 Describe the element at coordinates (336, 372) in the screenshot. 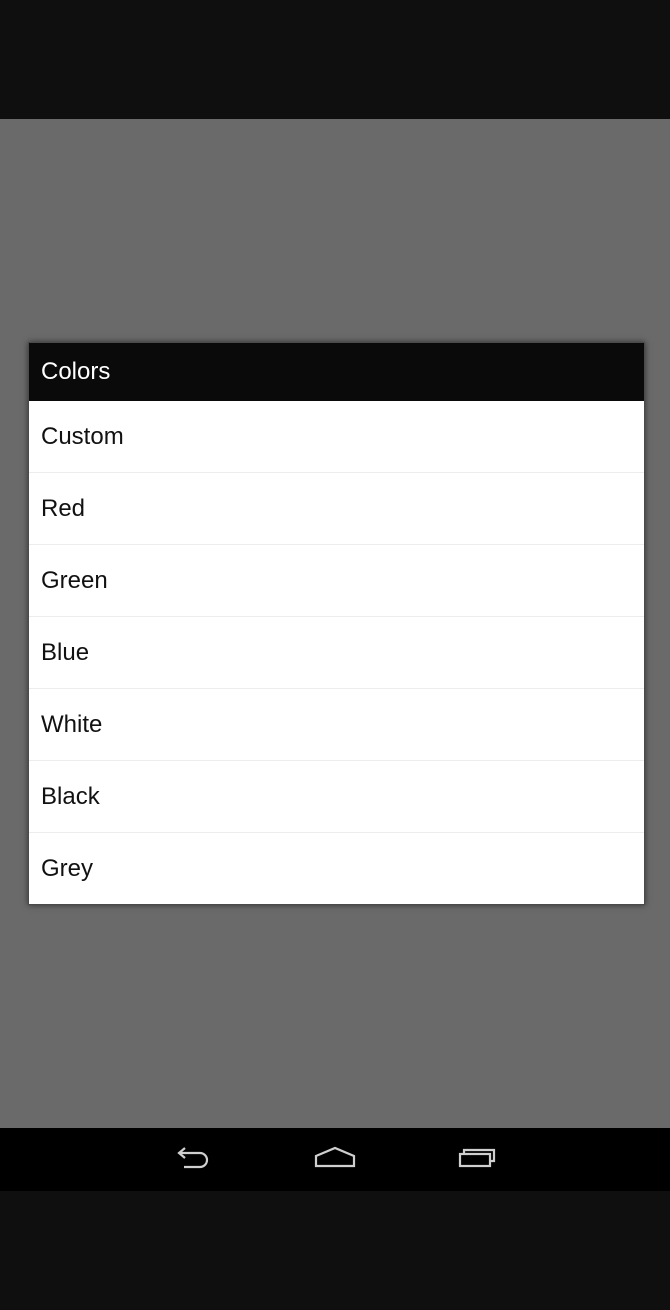

I see `dialog-title: Colors` at that location.